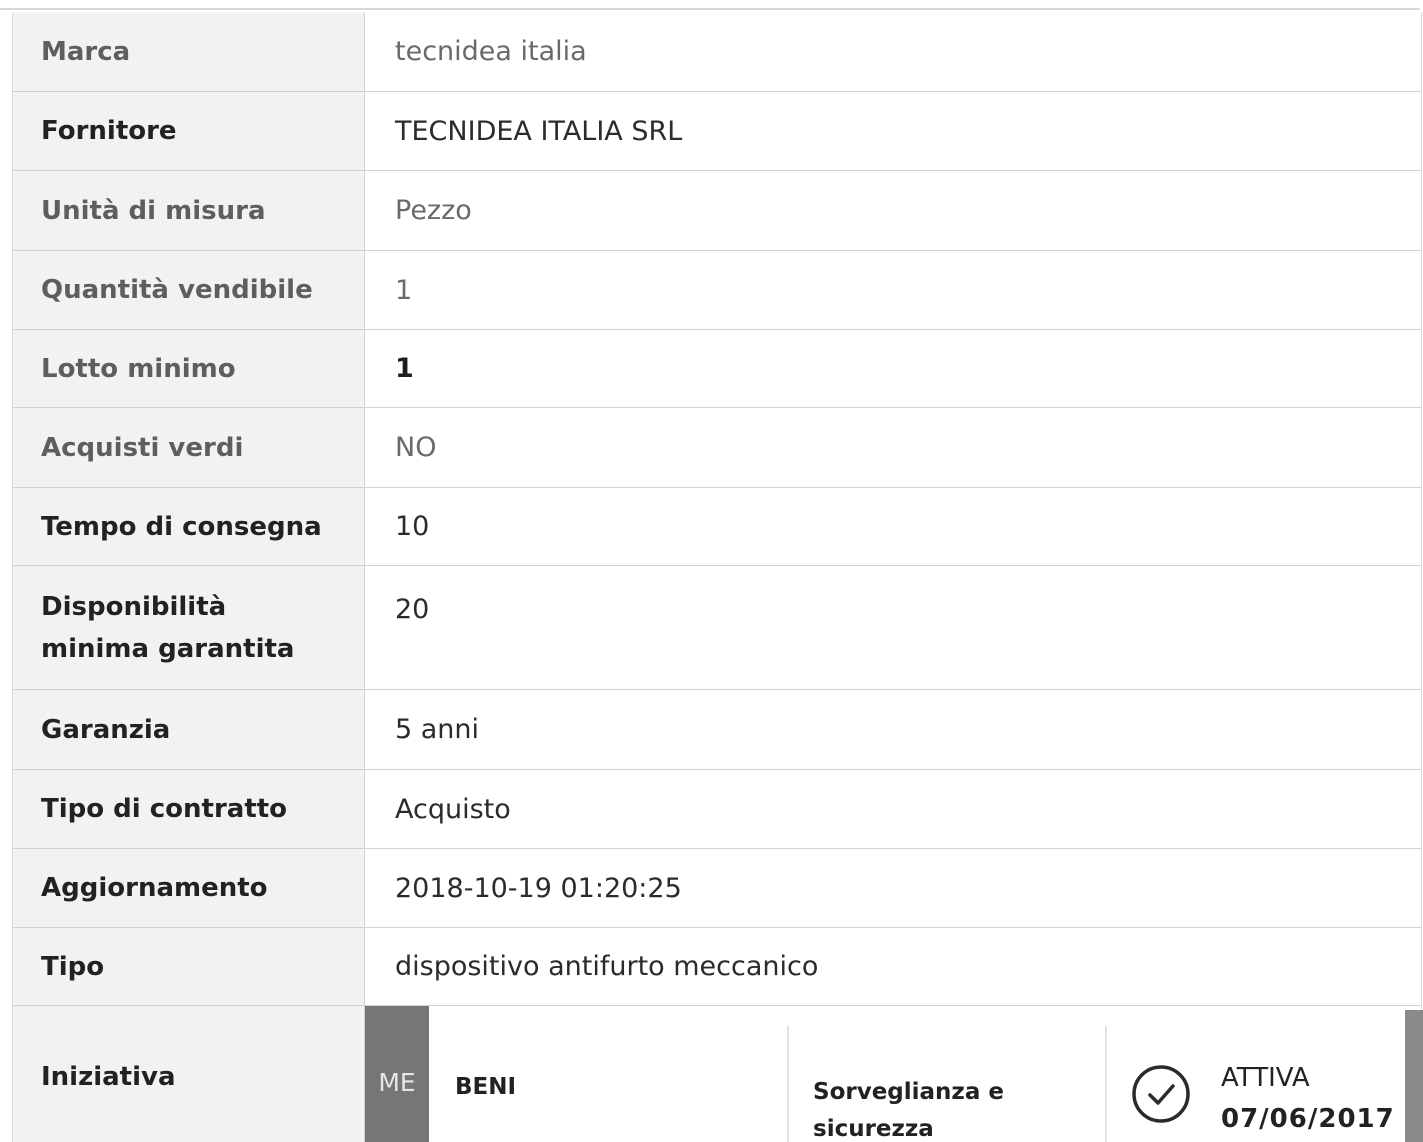 The image size is (1423, 1142). I want to click on row-value-tipo: dispositivo antifurto meccanico, so click(607, 966).